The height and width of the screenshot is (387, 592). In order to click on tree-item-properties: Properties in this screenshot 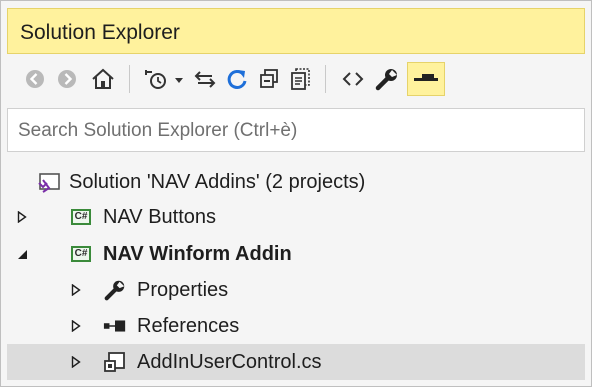, I will do `click(296, 290)`.